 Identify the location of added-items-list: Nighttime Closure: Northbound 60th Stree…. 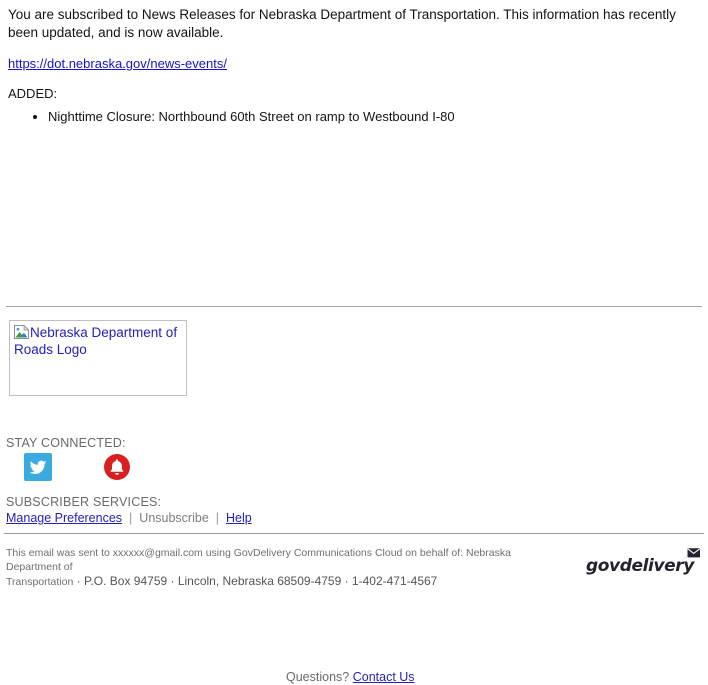
(350, 116).